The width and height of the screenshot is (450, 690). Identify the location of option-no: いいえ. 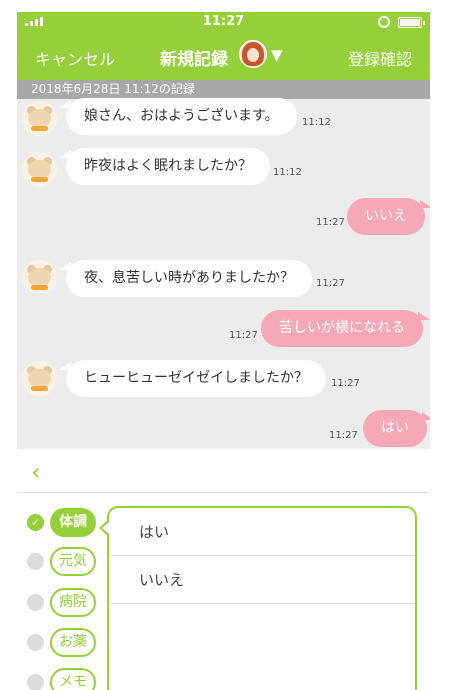
(262, 580).